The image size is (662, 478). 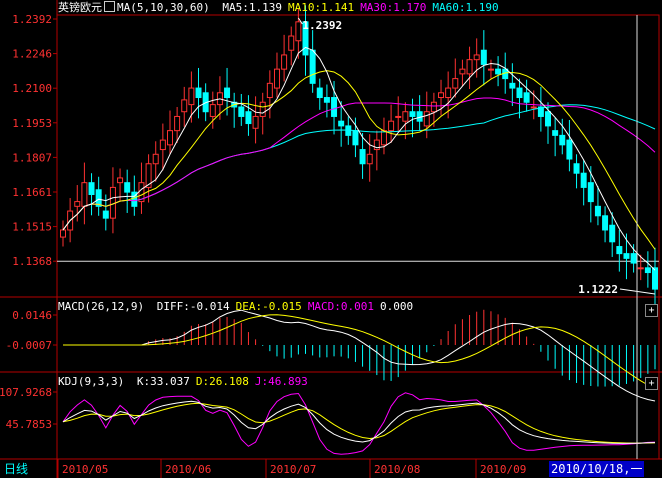 What do you see at coordinates (163, 381) in the screenshot?
I see `kdj-value-0: K:33.037` at bounding box center [163, 381].